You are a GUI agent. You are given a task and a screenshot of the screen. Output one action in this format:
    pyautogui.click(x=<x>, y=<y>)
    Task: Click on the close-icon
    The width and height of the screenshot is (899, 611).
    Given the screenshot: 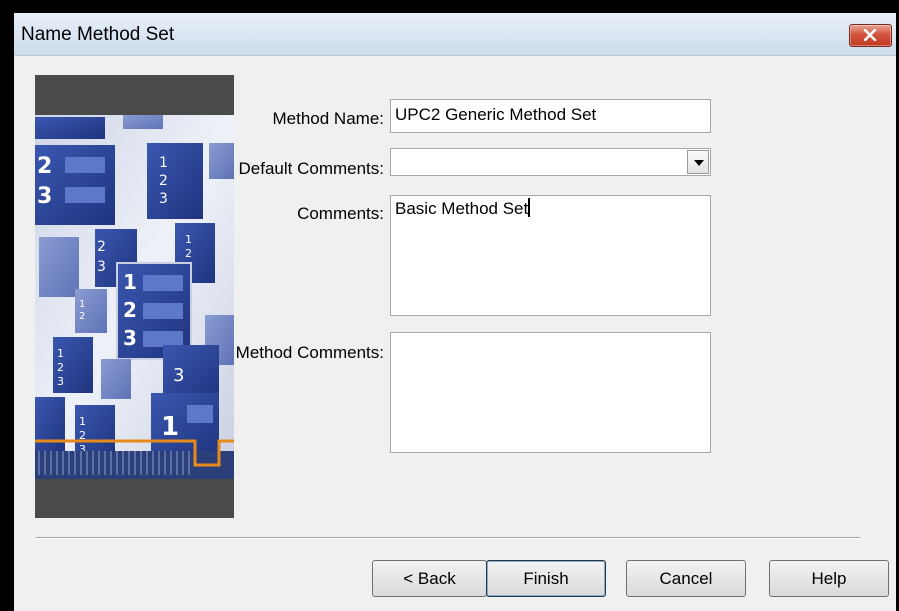 What is the action you would take?
    pyautogui.click(x=870, y=35)
    